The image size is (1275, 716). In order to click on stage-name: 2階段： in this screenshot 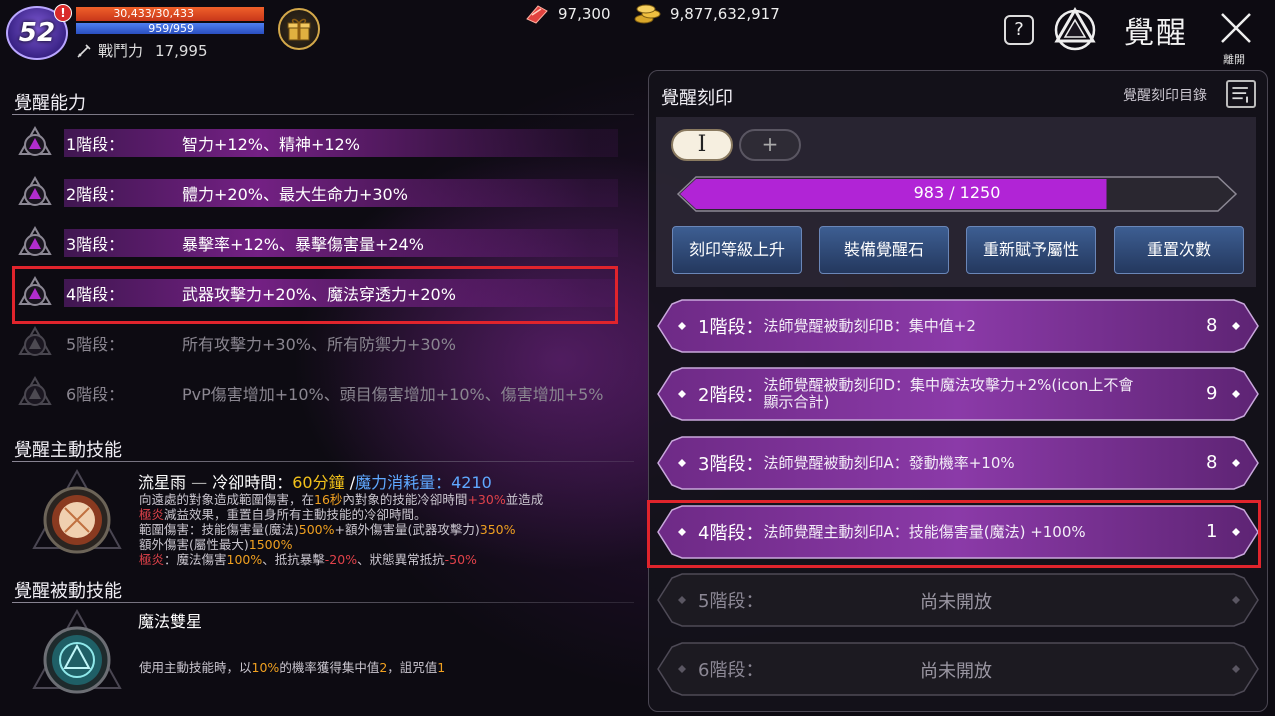, I will do `click(95, 194)`.